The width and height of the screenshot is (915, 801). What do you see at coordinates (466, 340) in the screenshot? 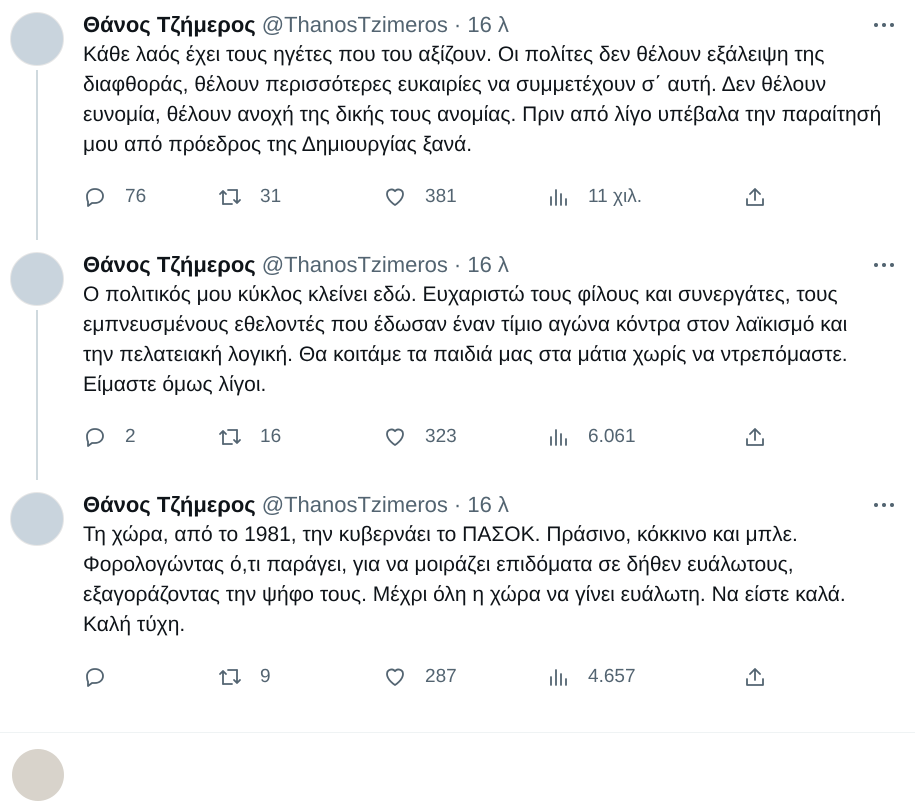
I see `tweet-text: Ο πολιτικός μου κύκλος κλείνει εδώ. Ευχαριστώ τους φίλους και συνεργάτες, τους εμπνευσμένους εθελοντές που έδωσαν έναν τίμιο αγώνα κόντρα στον λαϊκισμό και την πελατειακή λογική. Θα κοιτάμε τα παιδιά μας στα μάτια χωρίς να ντρεπόμαστε. Είμαστε όμως λίγοι.` at bounding box center [466, 340].